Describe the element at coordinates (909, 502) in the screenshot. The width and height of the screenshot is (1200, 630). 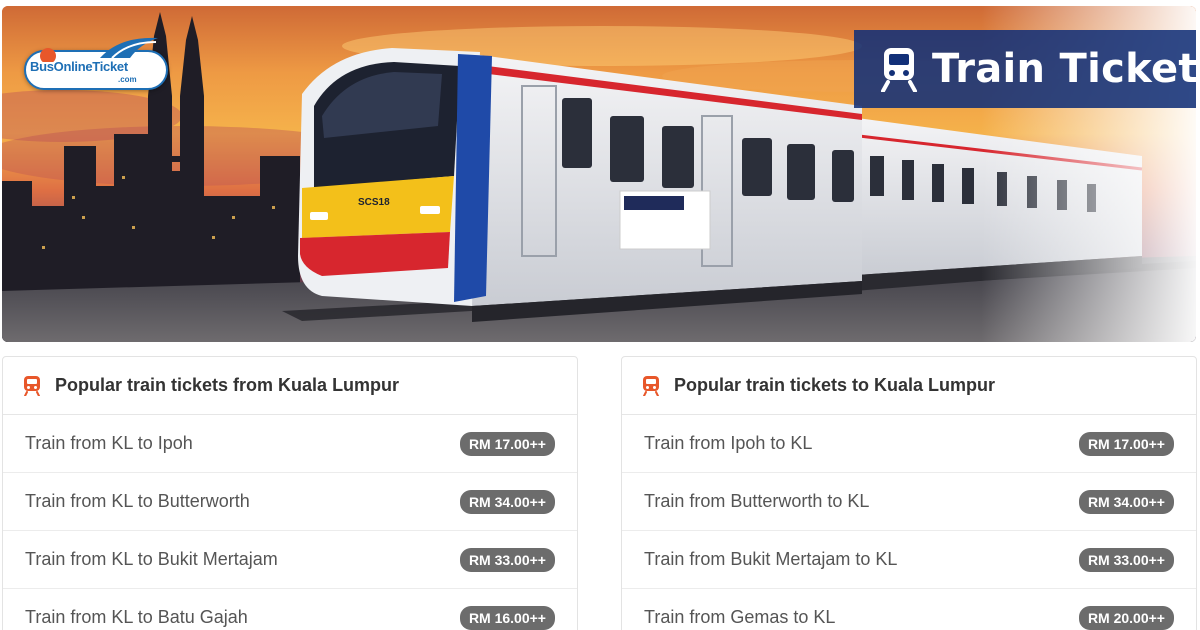
I see `route-row: Train from Butterworth to KL RM 34.00++` at that location.